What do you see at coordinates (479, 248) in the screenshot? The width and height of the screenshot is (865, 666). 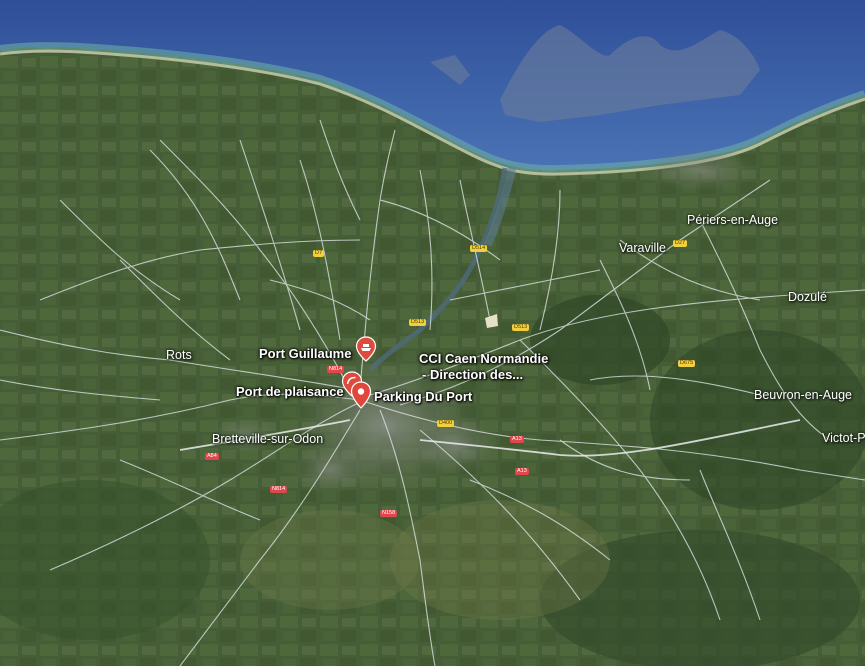 I see `road-badge: D514` at bounding box center [479, 248].